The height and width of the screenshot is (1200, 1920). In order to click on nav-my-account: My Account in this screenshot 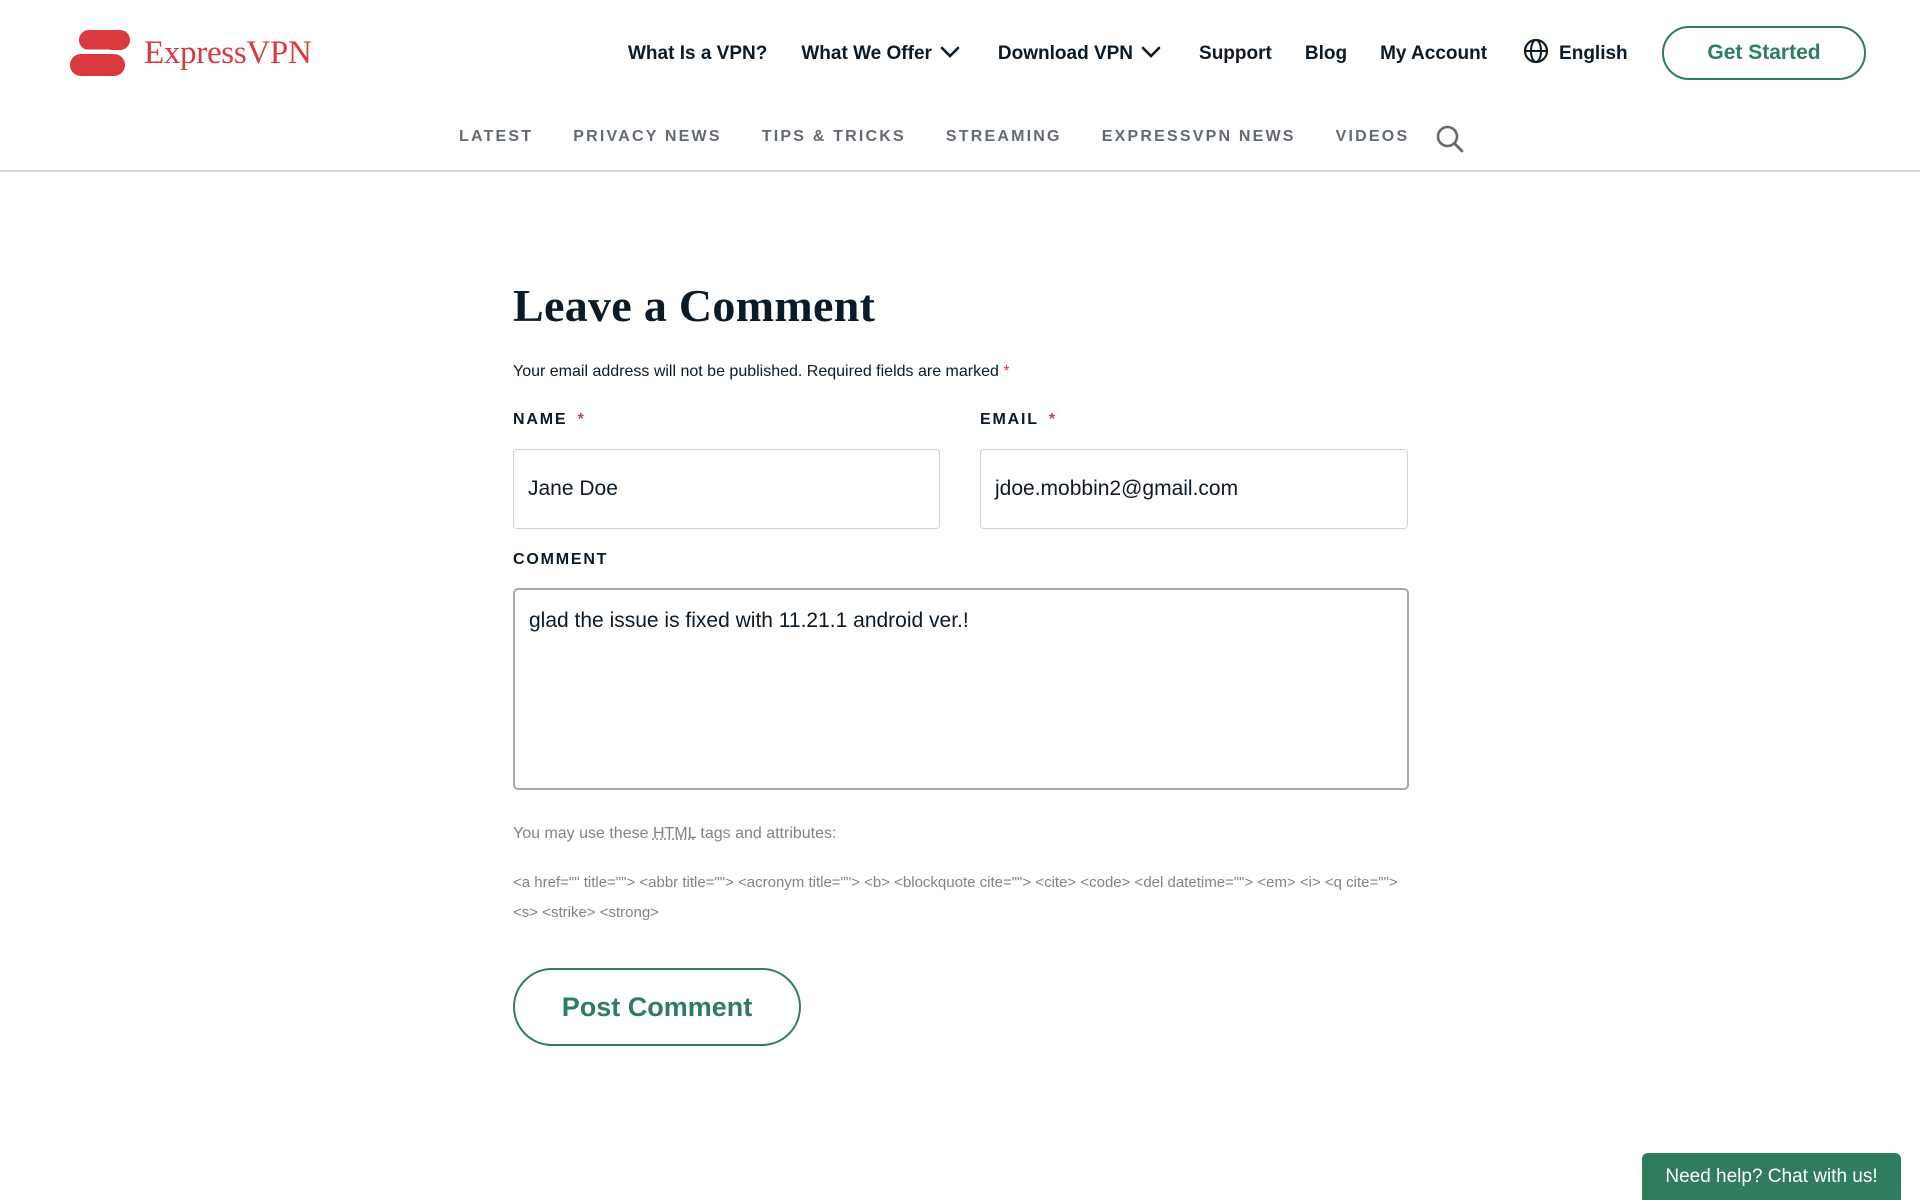, I will do `click(1433, 54)`.